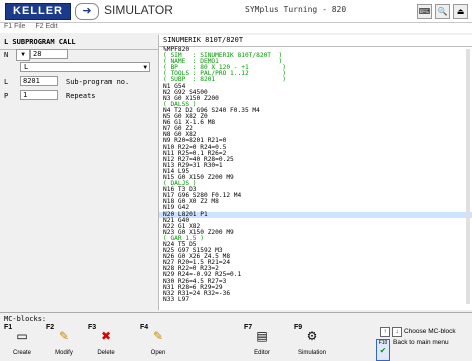 The image size is (472, 361). What do you see at coordinates (315, 299) in the screenshot?
I see `program-line: N33 L97` at bounding box center [315, 299].